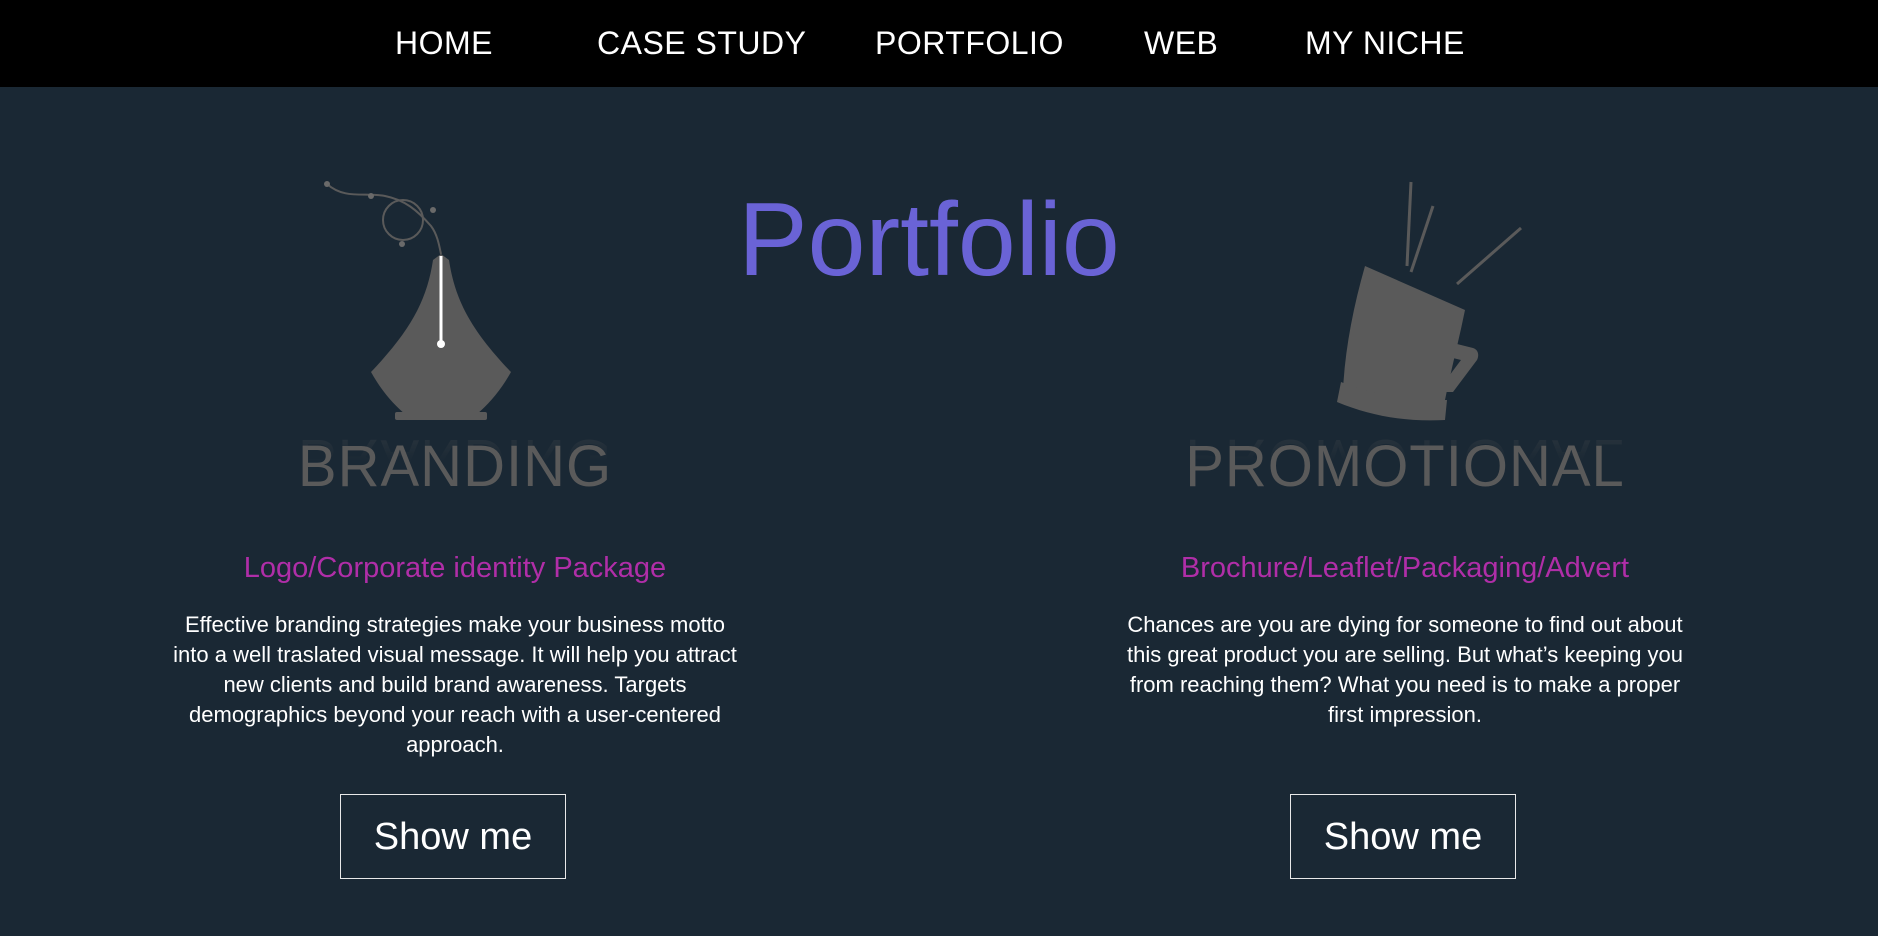 The width and height of the screenshot is (1878, 936). I want to click on nav-item-my-niche: MY NICHE, so click(1385, 43).